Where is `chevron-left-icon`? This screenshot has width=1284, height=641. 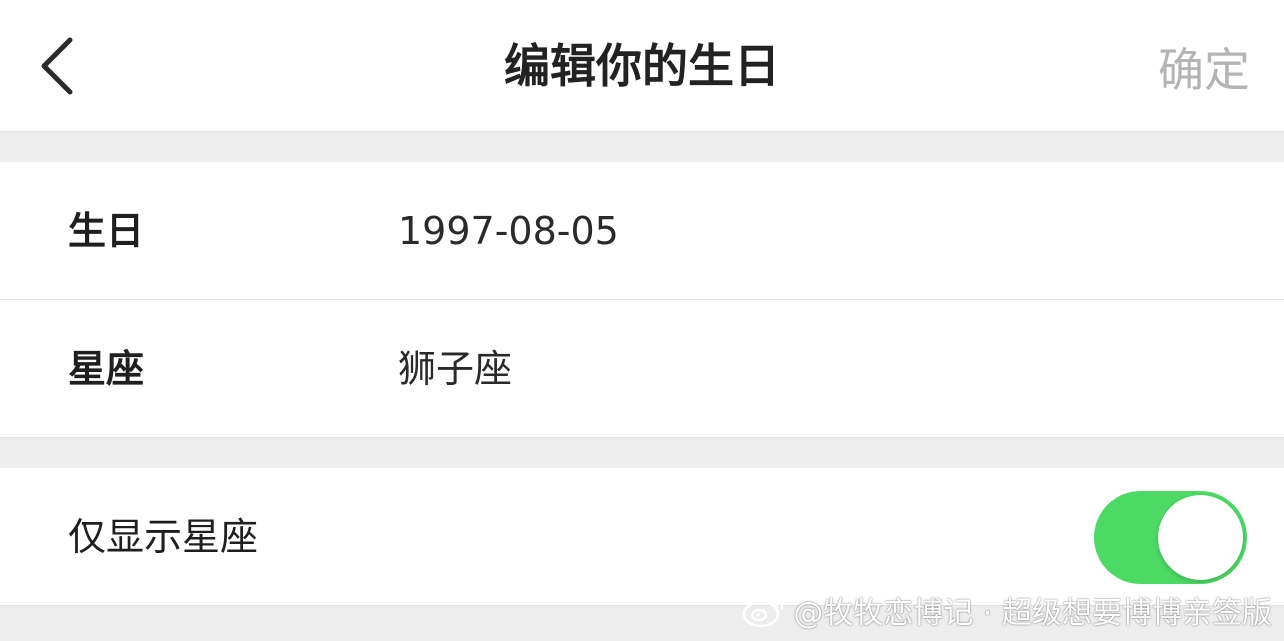 chevron-left-icon is located at coordinates (57, 66).